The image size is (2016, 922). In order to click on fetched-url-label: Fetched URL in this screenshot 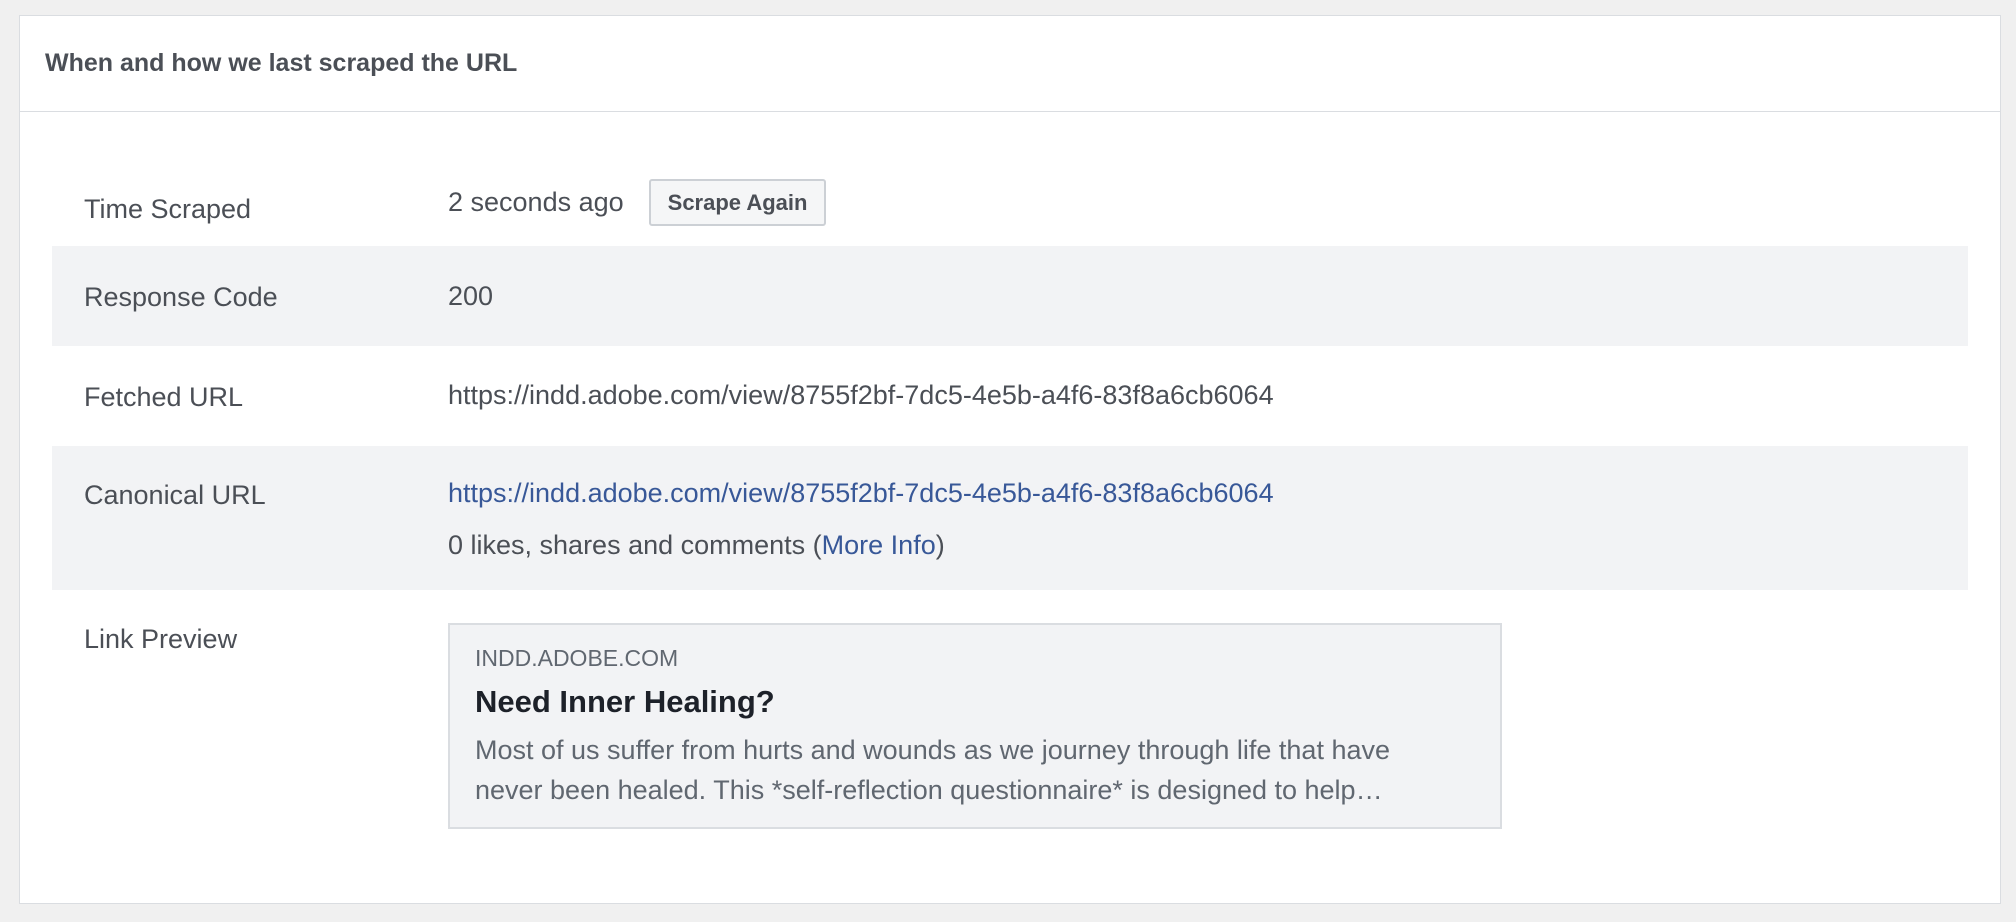, I will do `click(164, 397)`.